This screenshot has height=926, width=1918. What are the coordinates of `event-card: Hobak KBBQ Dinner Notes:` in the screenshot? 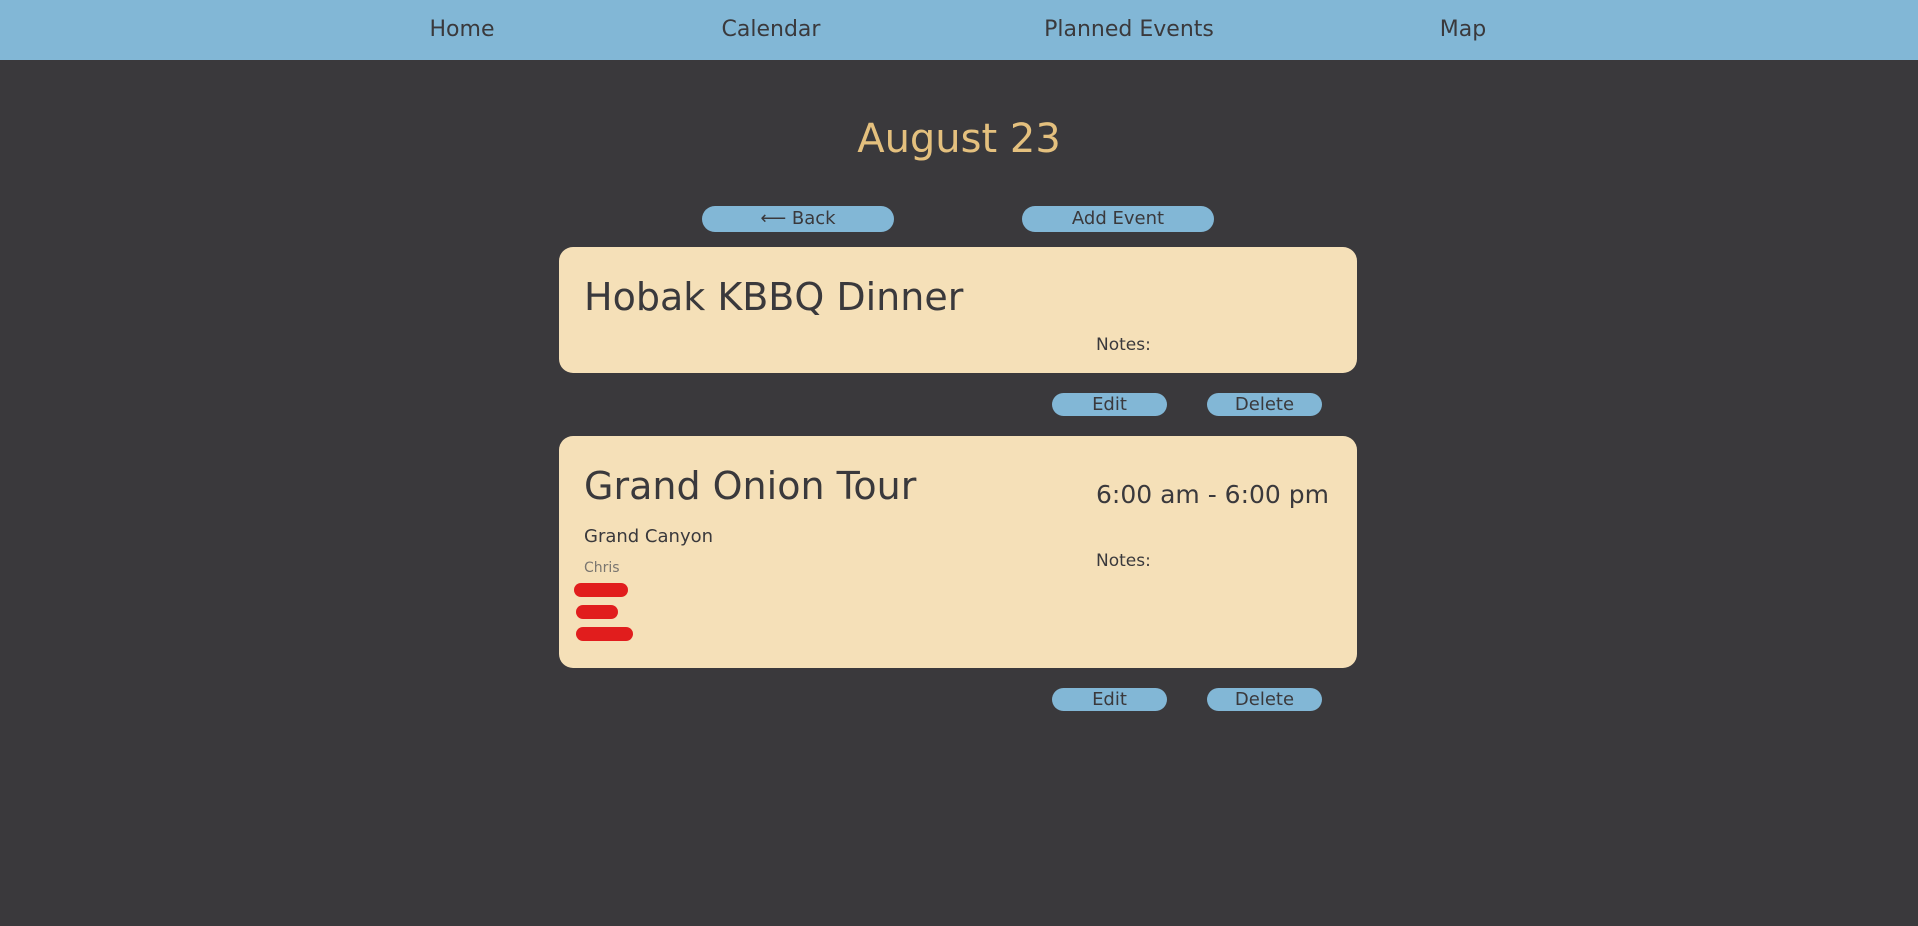 It's located at (958, 310).